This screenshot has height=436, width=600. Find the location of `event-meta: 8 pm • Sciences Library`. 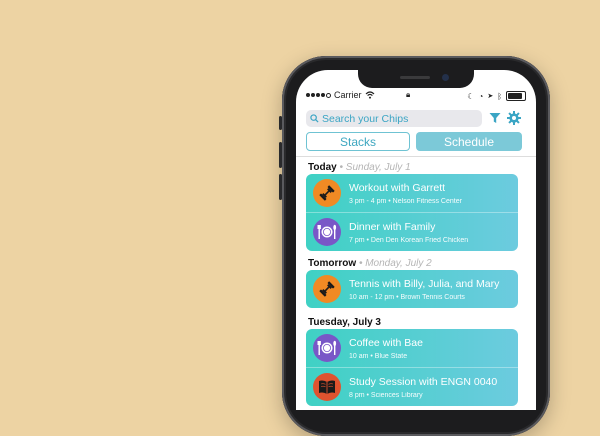

event-meta: 8 pm • Sciences Library is located at coordinates (386, 395).